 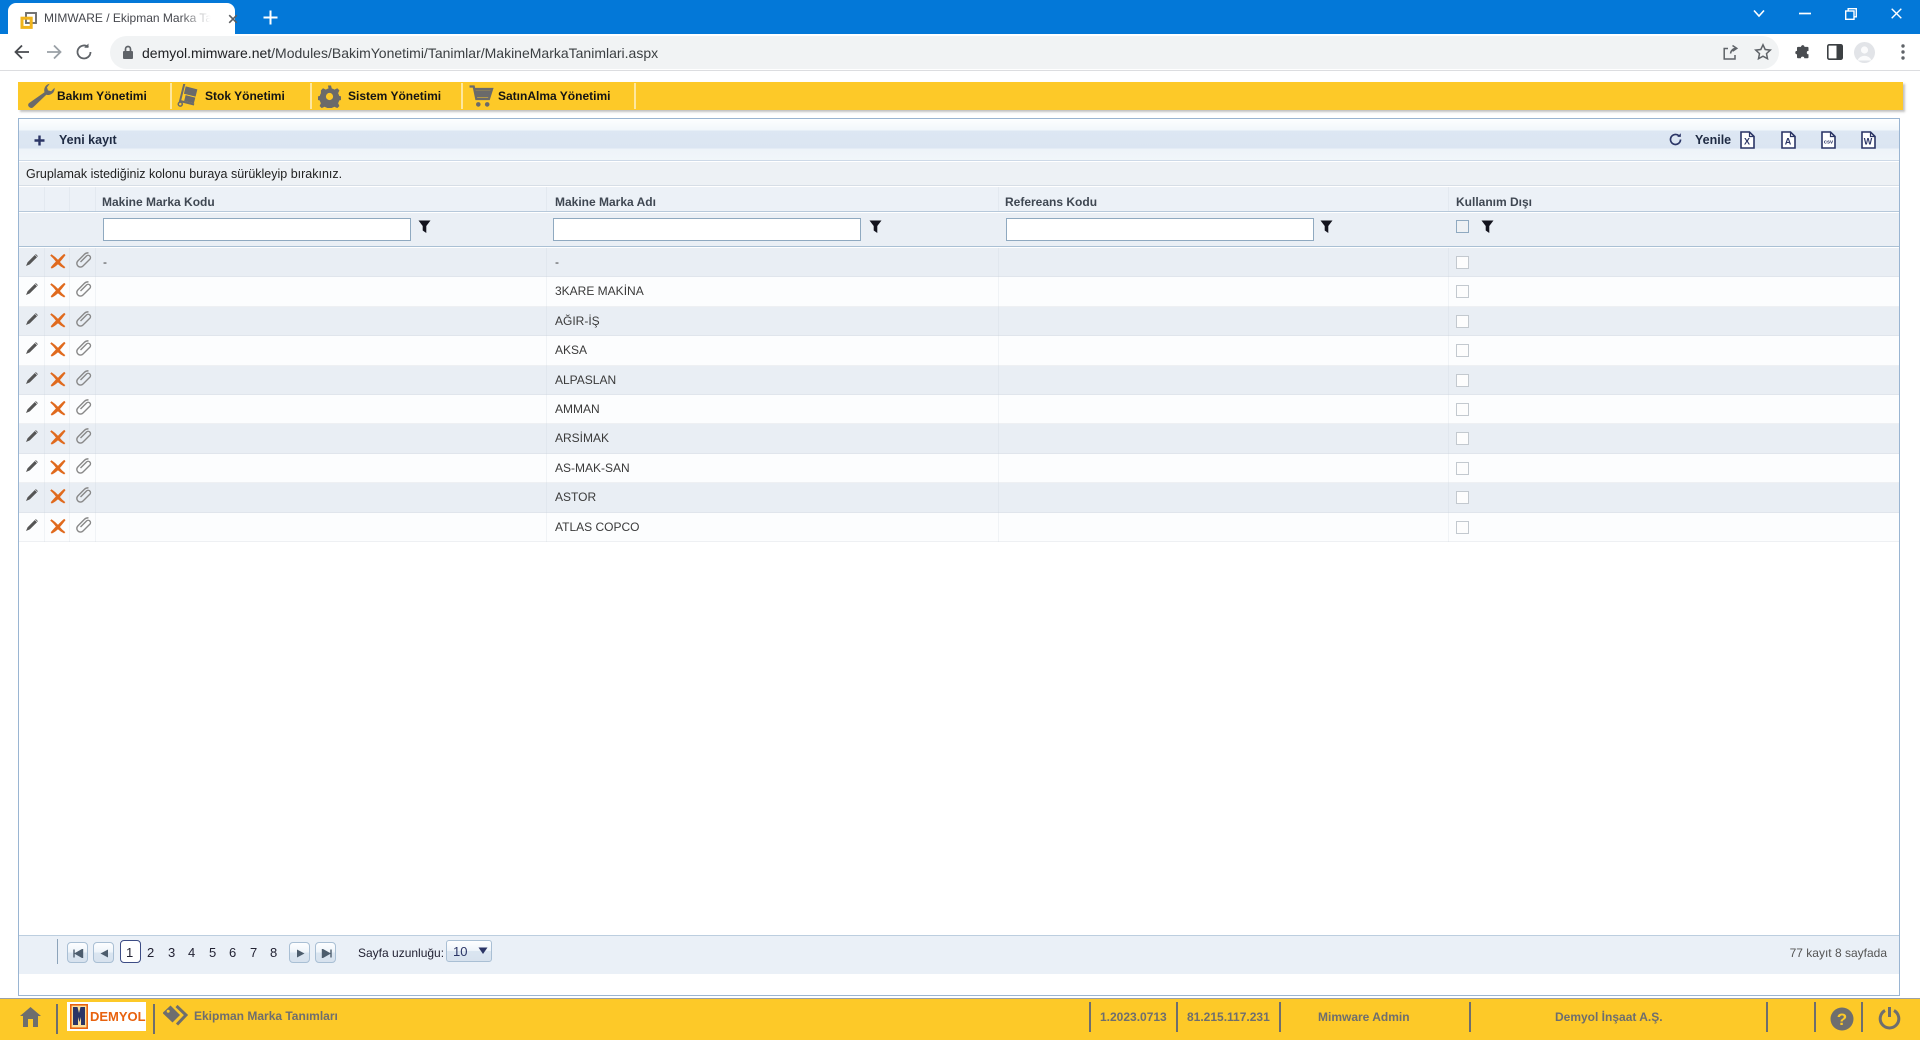 What do you see at coordinates (1829, 143) in the screenshot?
I see `svg-text: csv` at bounding box center [1829, 143].